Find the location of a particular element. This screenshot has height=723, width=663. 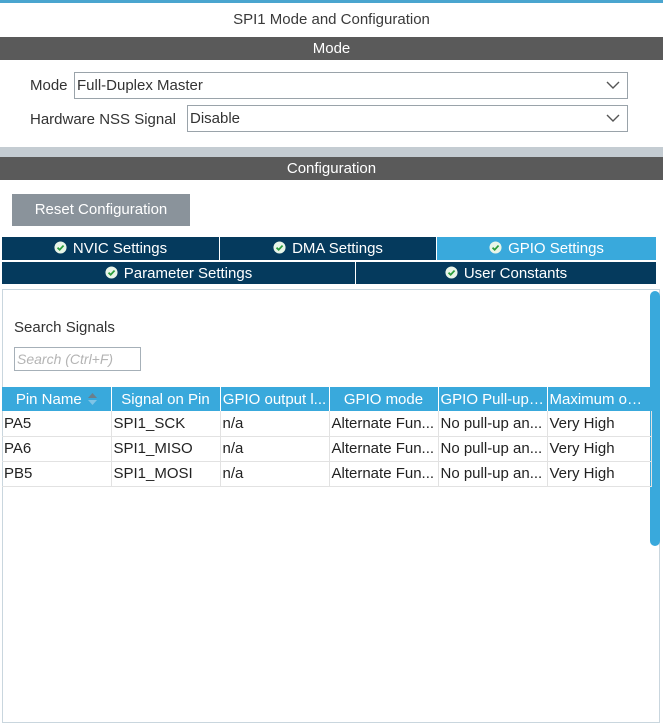

mode-label: Mode is located at coordinates (49, 85).